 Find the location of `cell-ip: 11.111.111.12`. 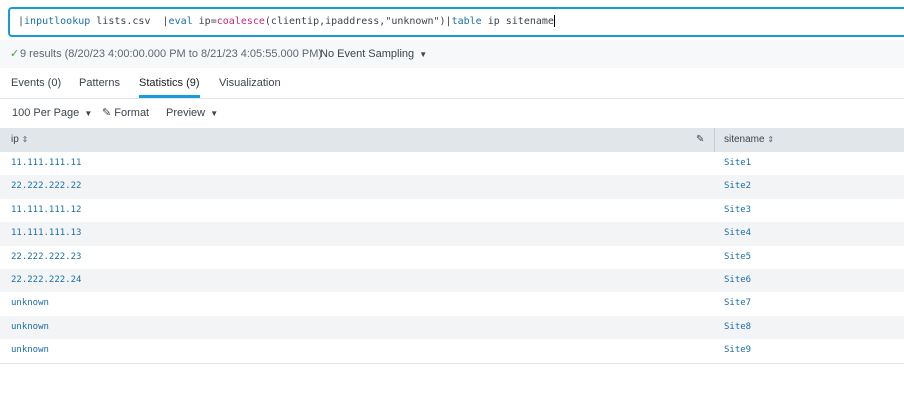

cell-ip: 11.111.111.12 is located at coordinates (46, 210).